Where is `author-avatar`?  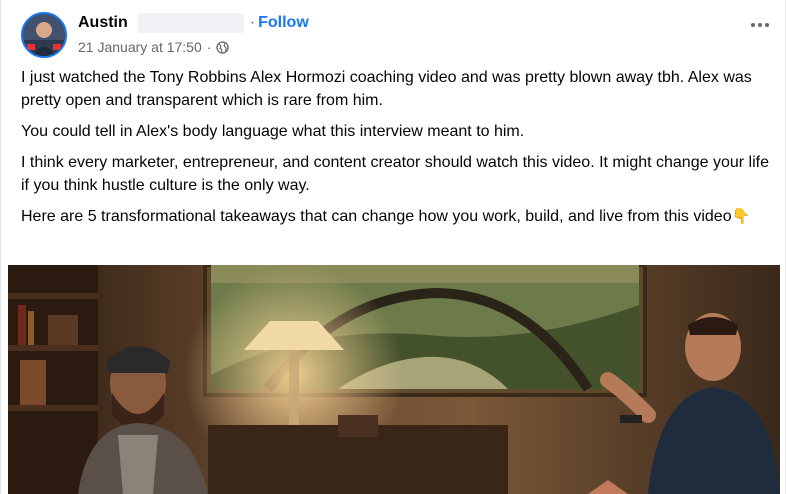 author-avatar is located at coordinates (44, 35).